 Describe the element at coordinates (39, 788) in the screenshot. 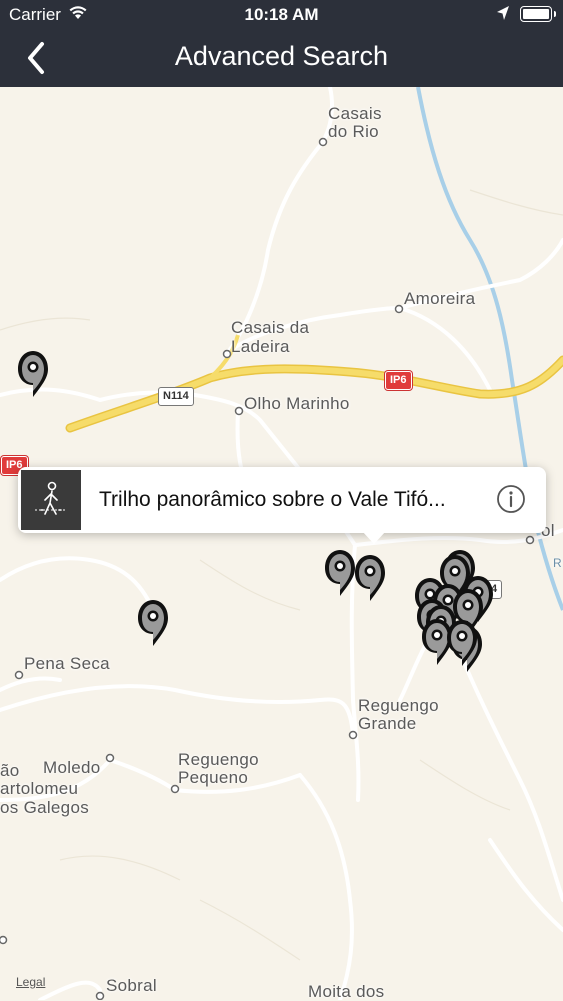

I see `place-label: artolomeu` at that location.